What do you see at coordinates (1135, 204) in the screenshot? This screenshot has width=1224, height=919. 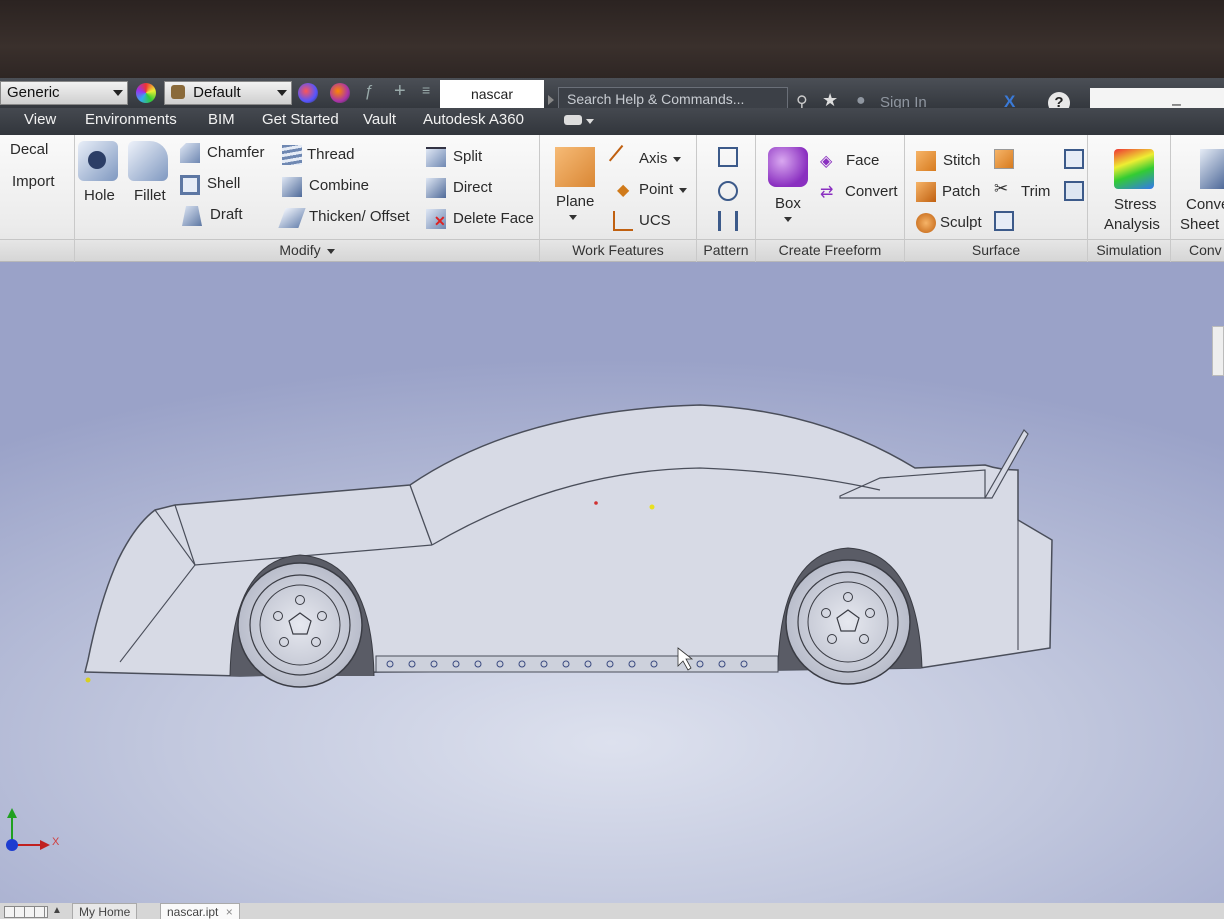 I see `stress-label: Stress` at bounding box center [1135, 204].